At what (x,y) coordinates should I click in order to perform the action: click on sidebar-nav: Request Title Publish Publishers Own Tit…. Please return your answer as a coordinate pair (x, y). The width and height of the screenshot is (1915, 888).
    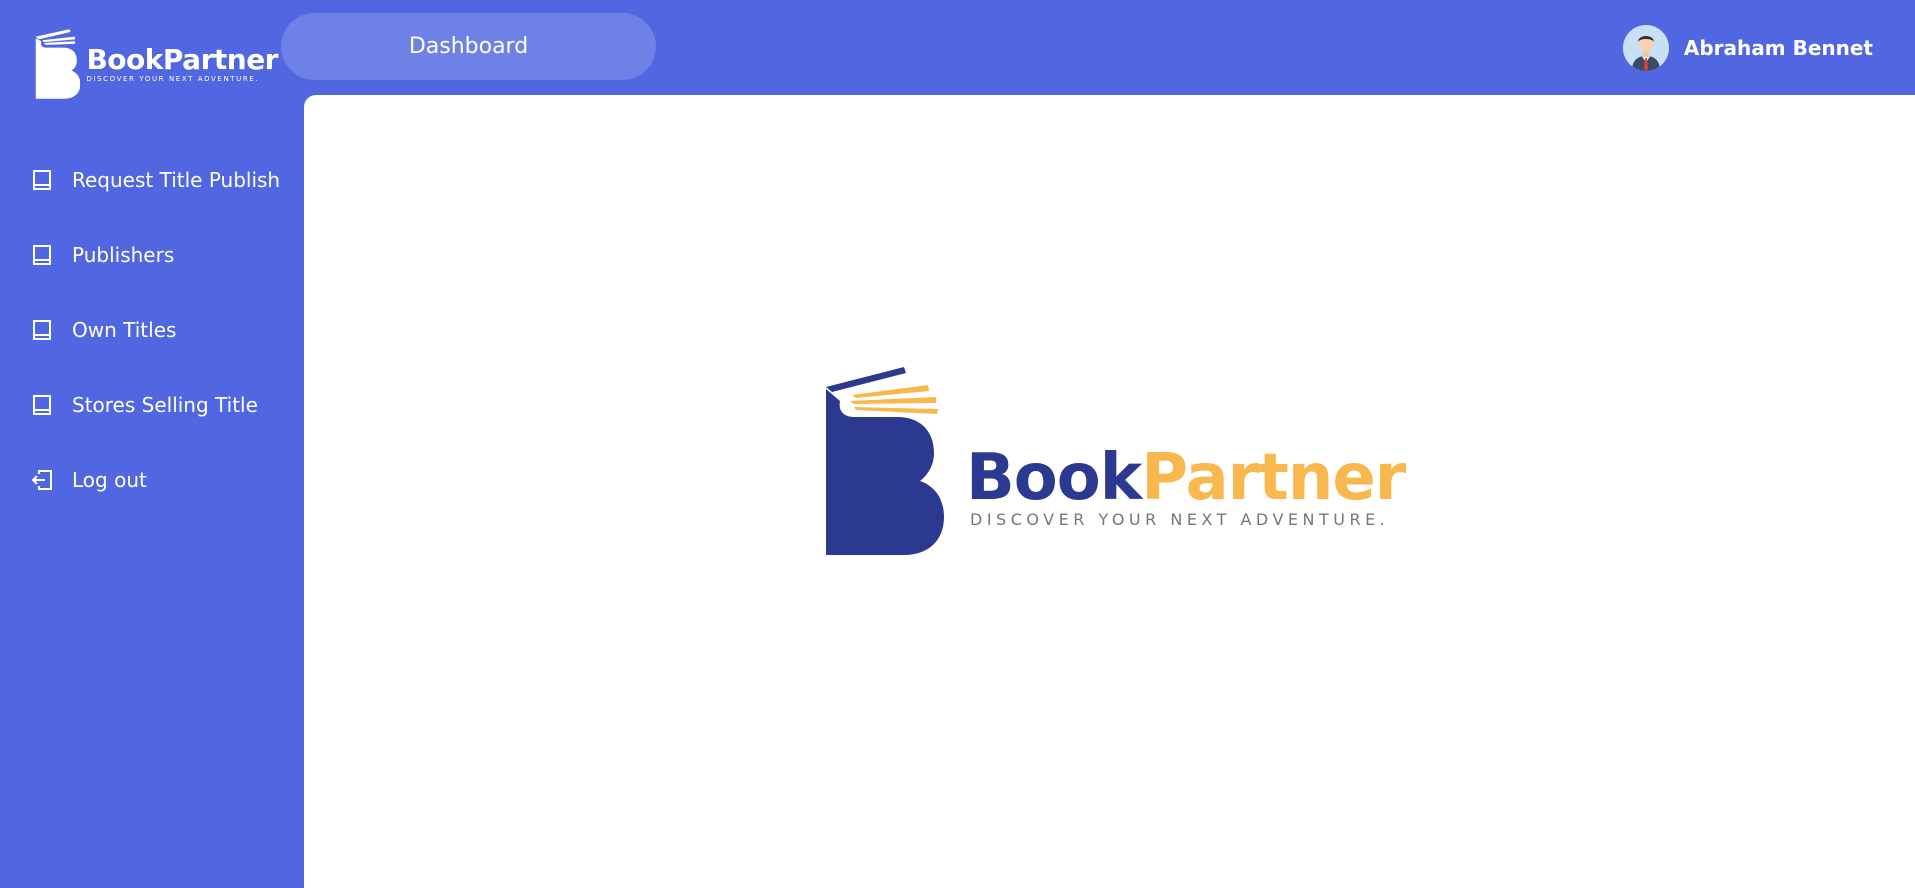
    Looking at the image, I should click on (163, 347).